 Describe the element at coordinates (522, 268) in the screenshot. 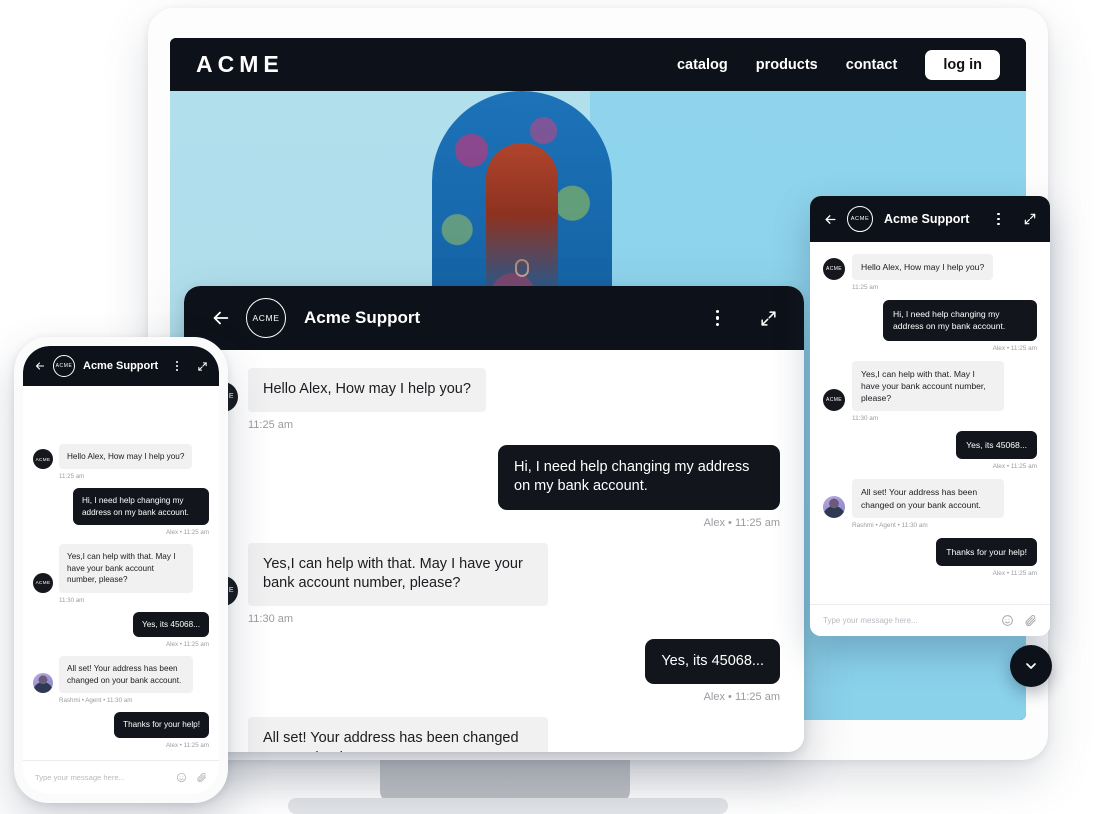

I see `garment-ring-detail` at that location.